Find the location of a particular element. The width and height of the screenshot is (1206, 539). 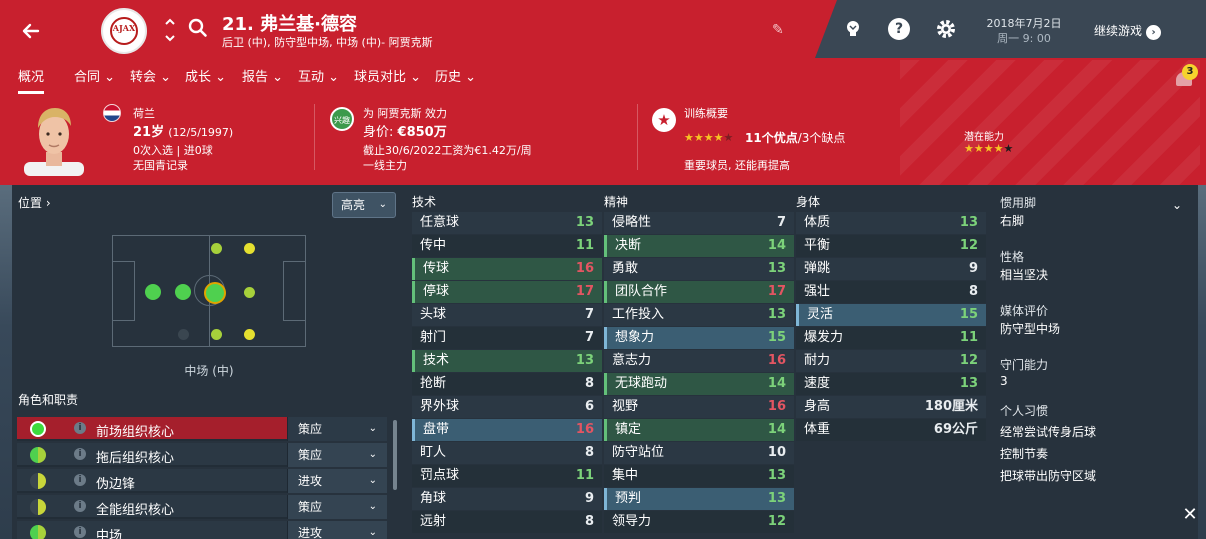

tab-contract: 合同 ⌄ is located at coordinates (94, 80).